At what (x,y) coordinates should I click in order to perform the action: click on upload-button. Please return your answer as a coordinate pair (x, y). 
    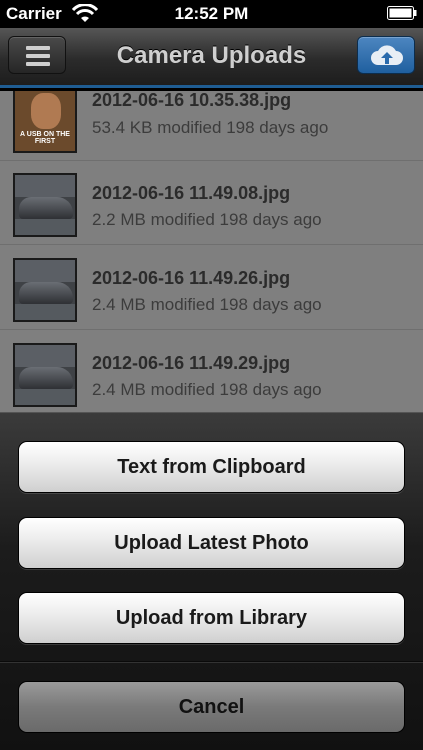
    Looking at the image, I should click on (386, 55).